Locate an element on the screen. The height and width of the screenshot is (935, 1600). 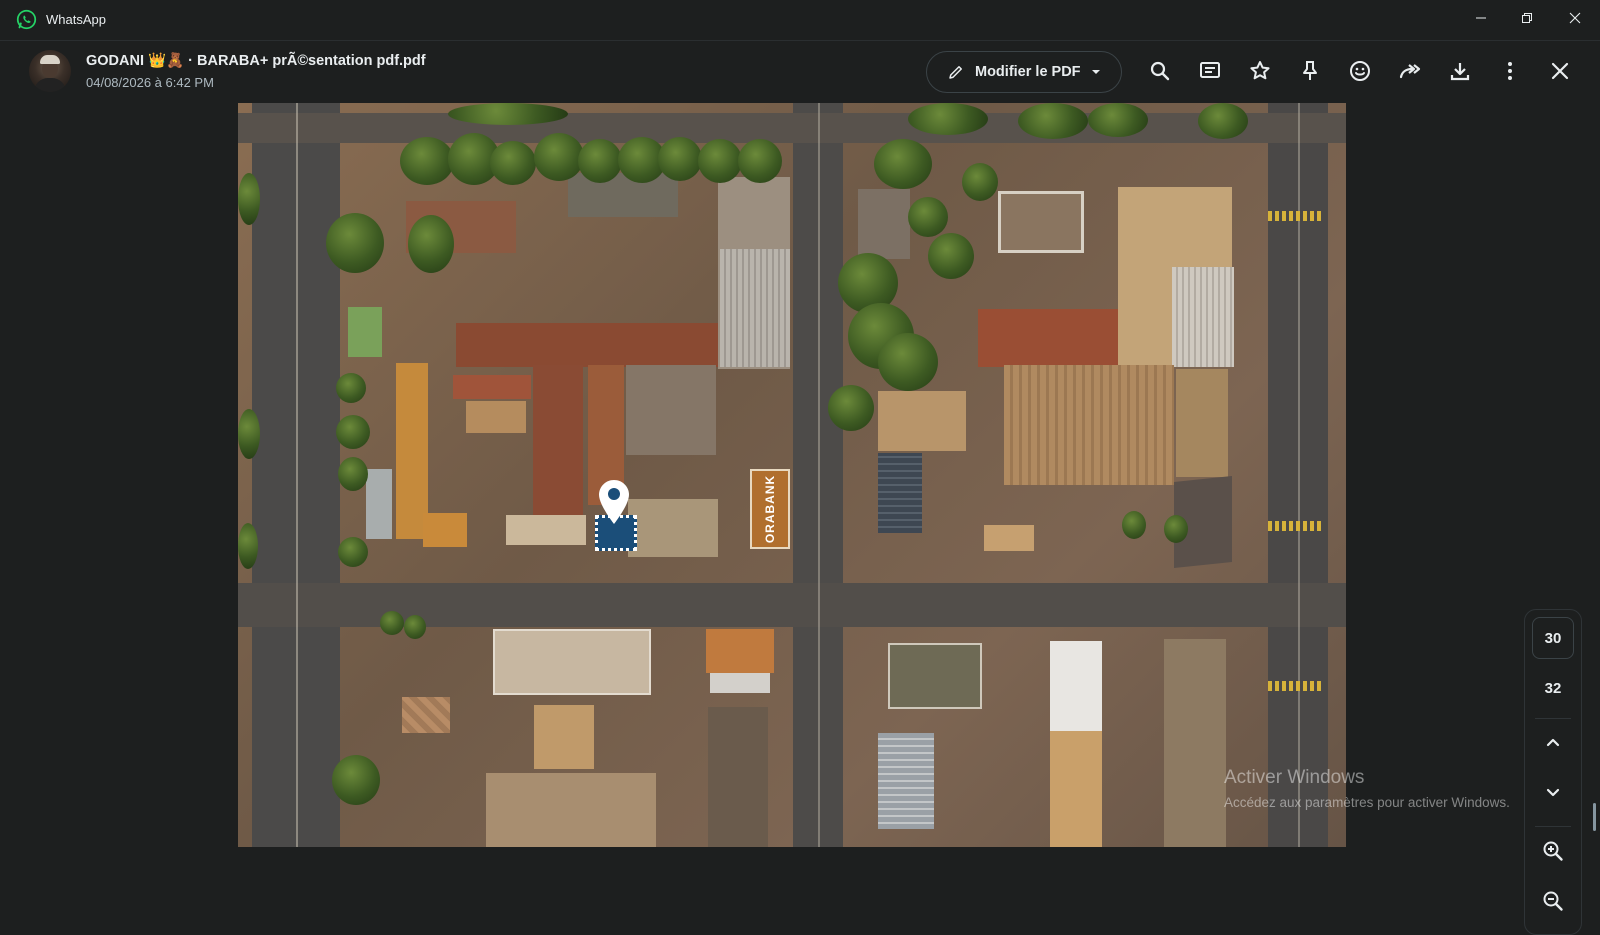
zoom-out-icon is located at coordinates (1553, 901).